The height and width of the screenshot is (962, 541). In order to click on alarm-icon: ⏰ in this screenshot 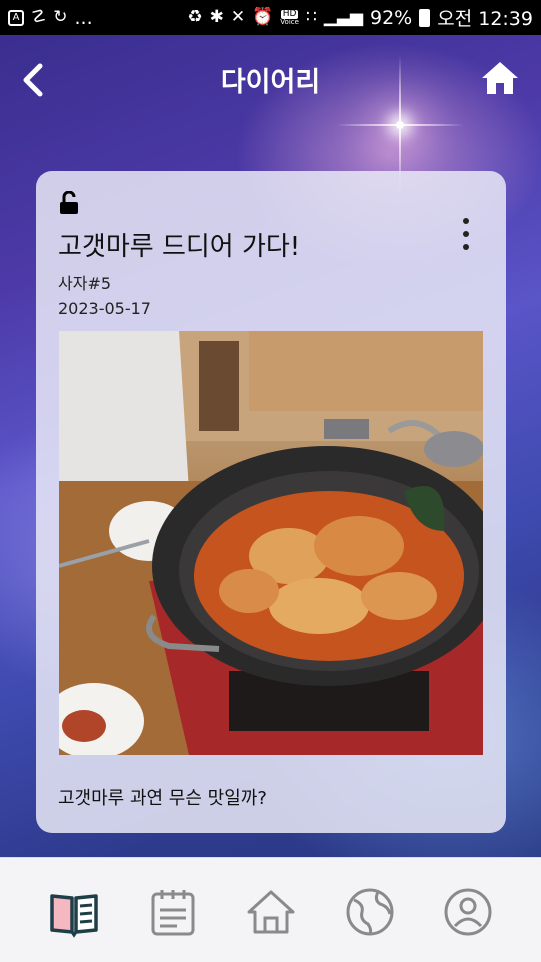, I will do `click(263, 17)`.